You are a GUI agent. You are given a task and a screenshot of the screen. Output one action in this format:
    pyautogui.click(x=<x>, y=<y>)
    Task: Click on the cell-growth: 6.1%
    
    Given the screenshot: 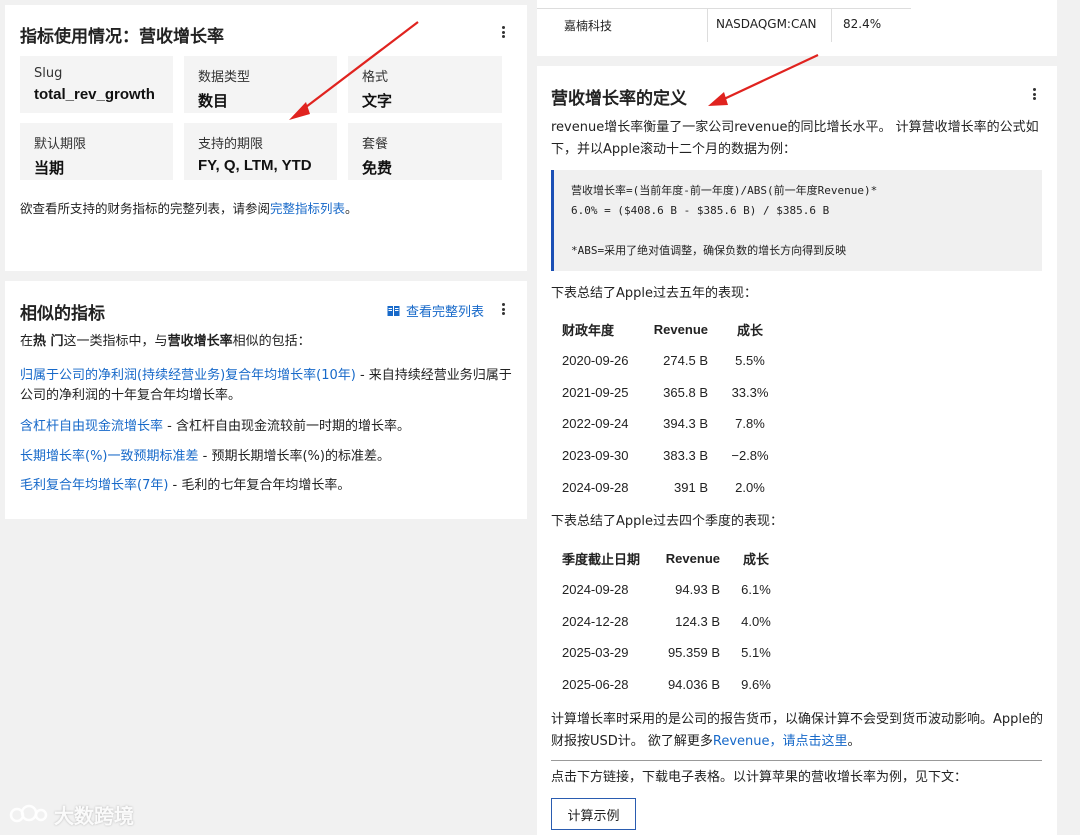 What is the action you would take?
    pyautogui.click(x=756, y=590)
    